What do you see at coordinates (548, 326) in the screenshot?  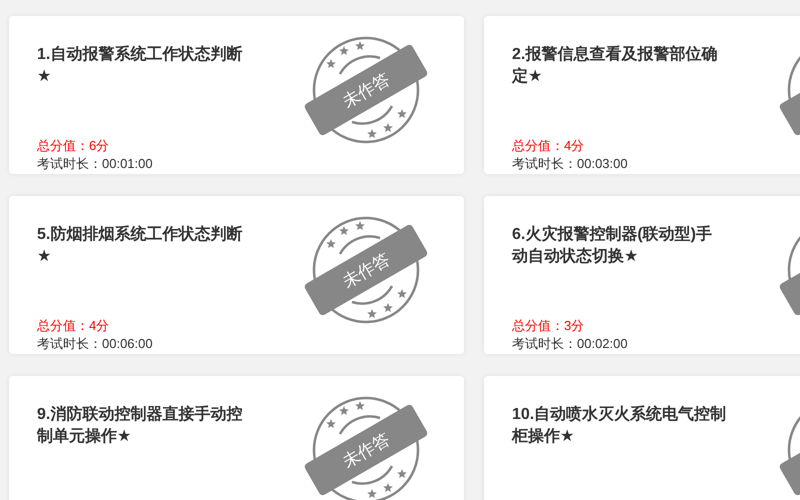 I see `total-score: 总分值：3分` at bounding box center [548, 326].